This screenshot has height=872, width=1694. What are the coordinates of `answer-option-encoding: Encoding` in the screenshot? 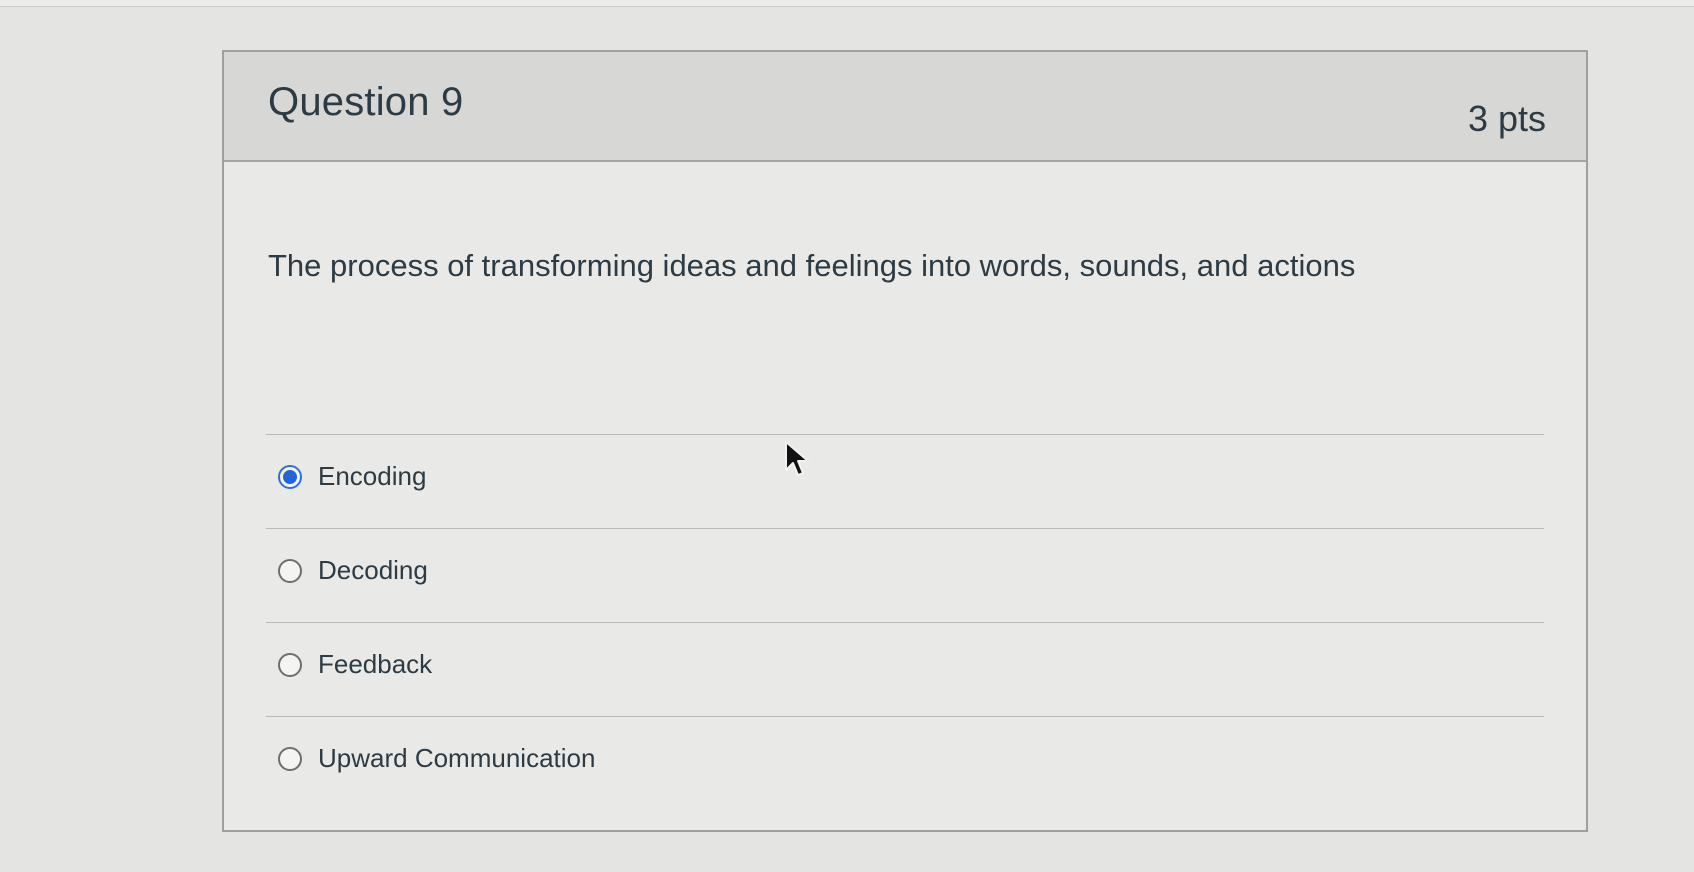 It's located at (905, 481).